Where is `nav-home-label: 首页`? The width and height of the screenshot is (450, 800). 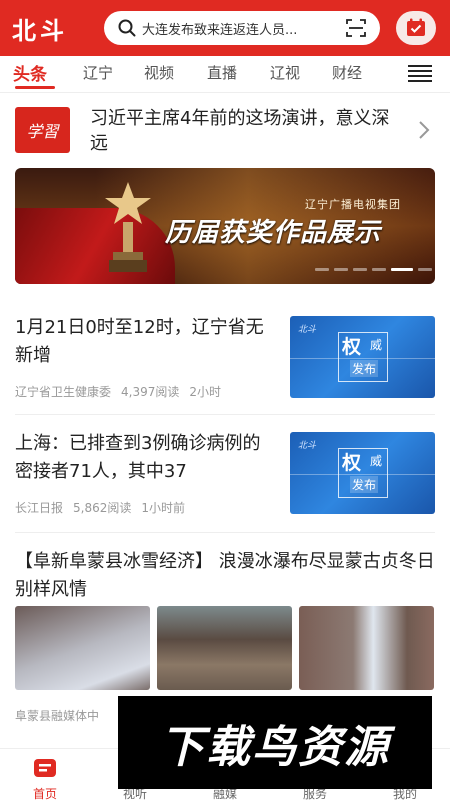 nav-home-label: 首页 is located at coordinates (44, 793).